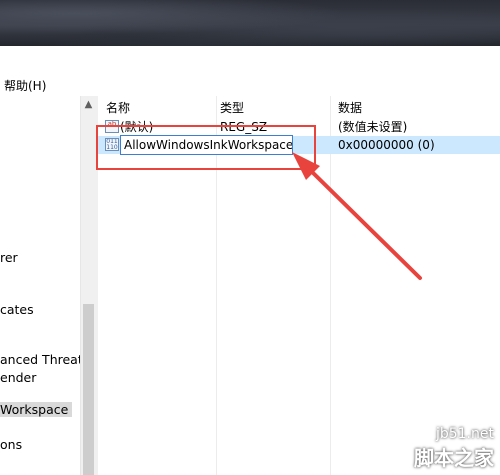  I want to click on watermark-brand: 脚本之家, so click(454, 458).